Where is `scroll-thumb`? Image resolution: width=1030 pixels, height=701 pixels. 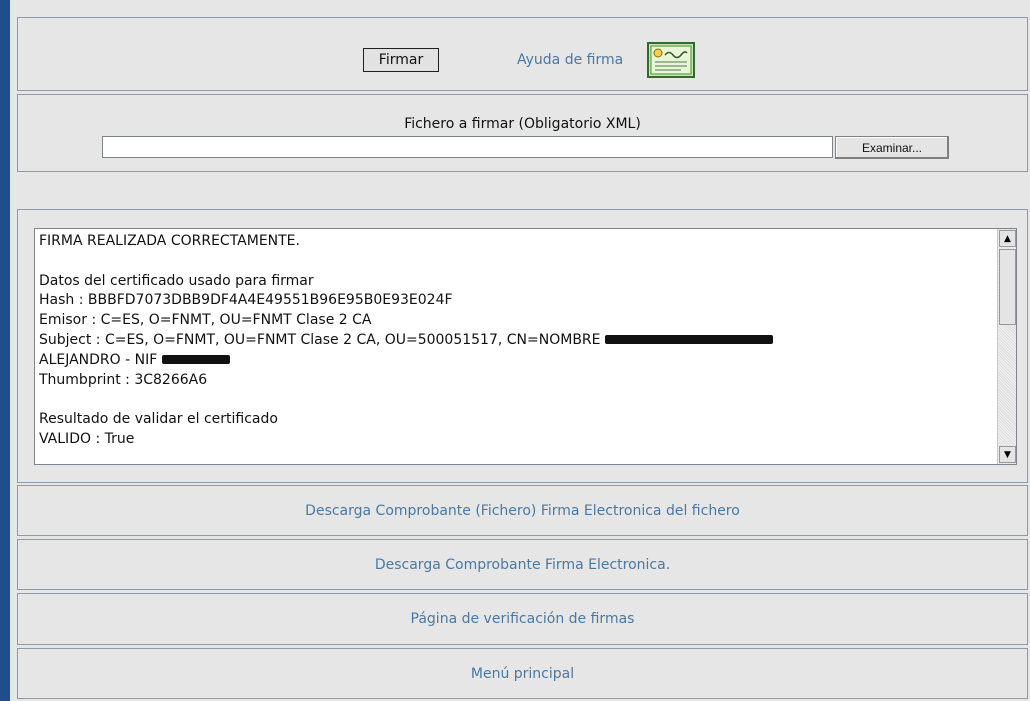 scroll-thumb is located at coordinates (1007, 287).